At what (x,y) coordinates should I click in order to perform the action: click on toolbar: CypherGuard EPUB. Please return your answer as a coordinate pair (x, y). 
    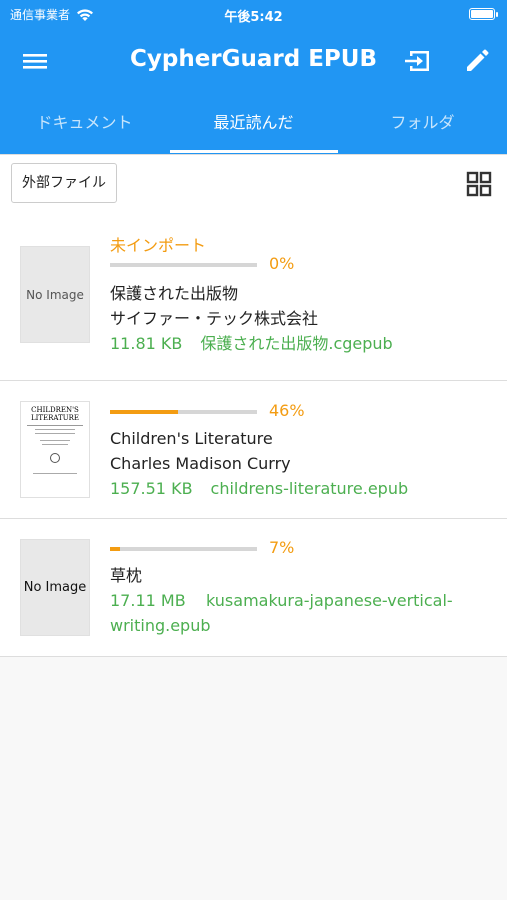
    Looking at the image, I should click on (253, 61).